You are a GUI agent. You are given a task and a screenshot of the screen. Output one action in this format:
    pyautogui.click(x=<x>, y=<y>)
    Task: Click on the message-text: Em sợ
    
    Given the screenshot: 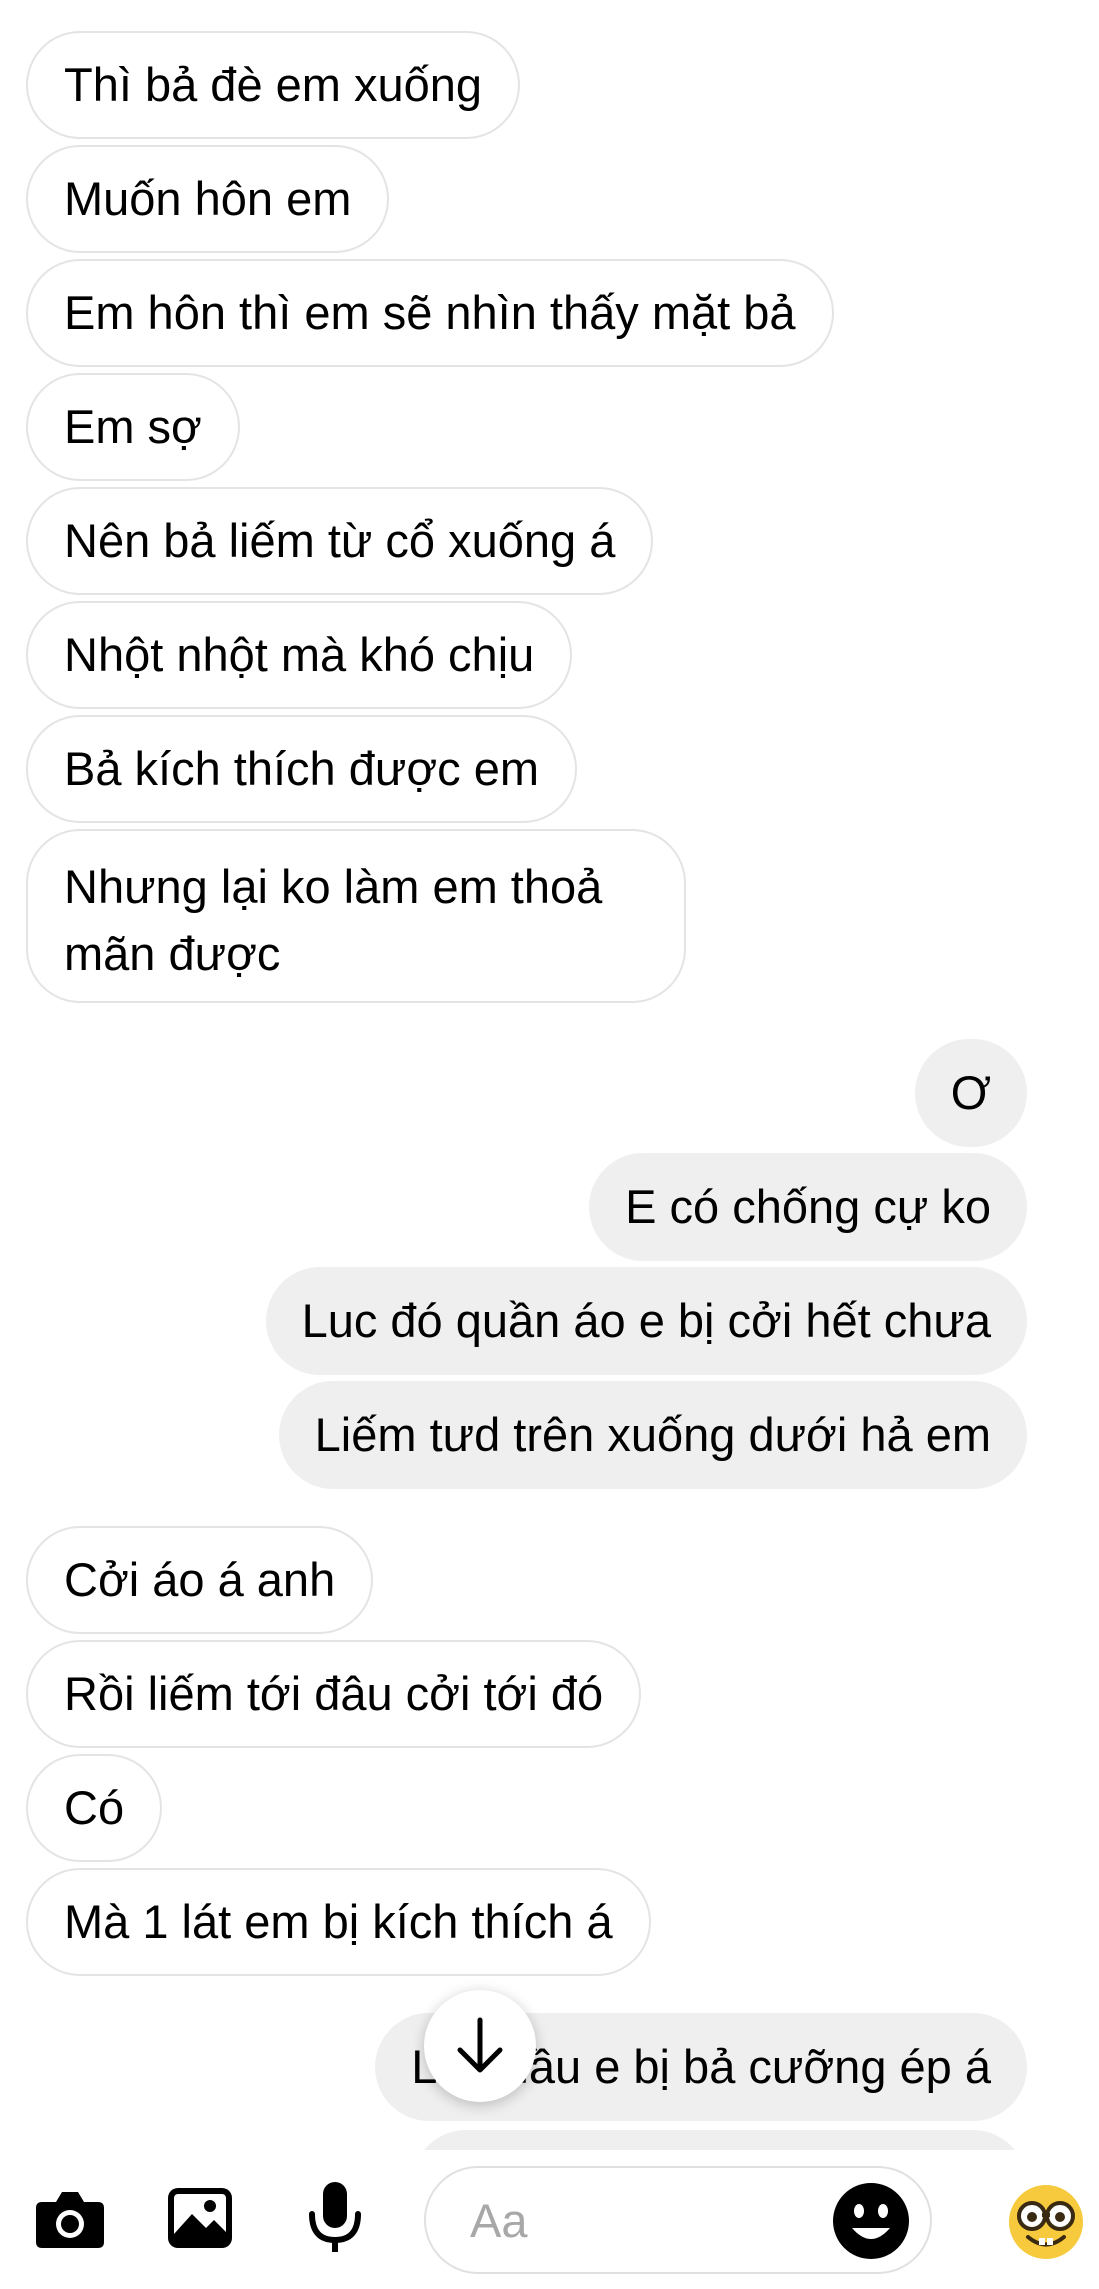 What is the action you would take?
    pyautogui.click(x=133, y=426)
    